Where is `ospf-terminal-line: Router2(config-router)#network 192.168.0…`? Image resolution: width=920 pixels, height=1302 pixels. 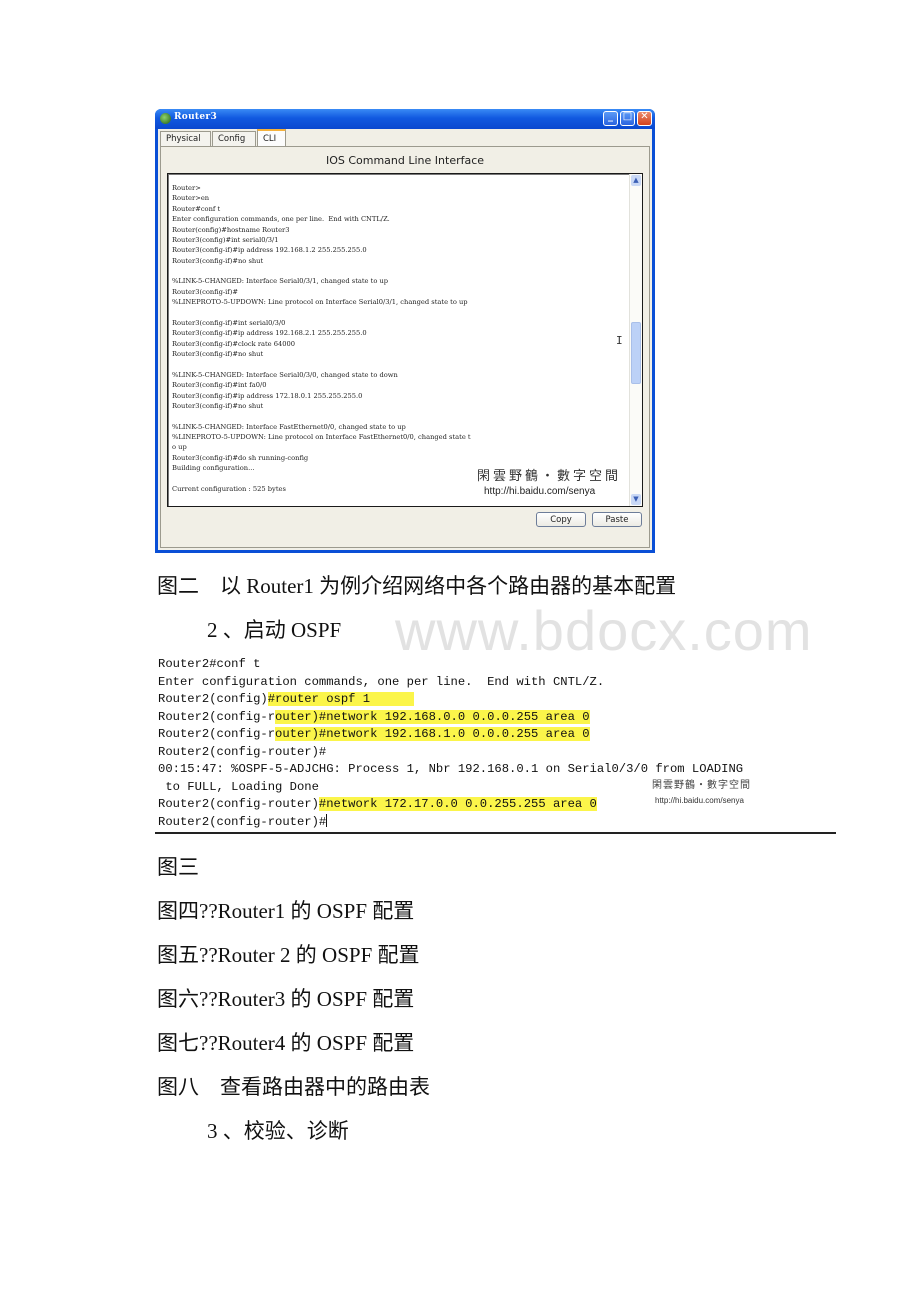 ospf-terminal-line: Router2(config-router)#network 192.168.0… is located at coordinates (374, 718).